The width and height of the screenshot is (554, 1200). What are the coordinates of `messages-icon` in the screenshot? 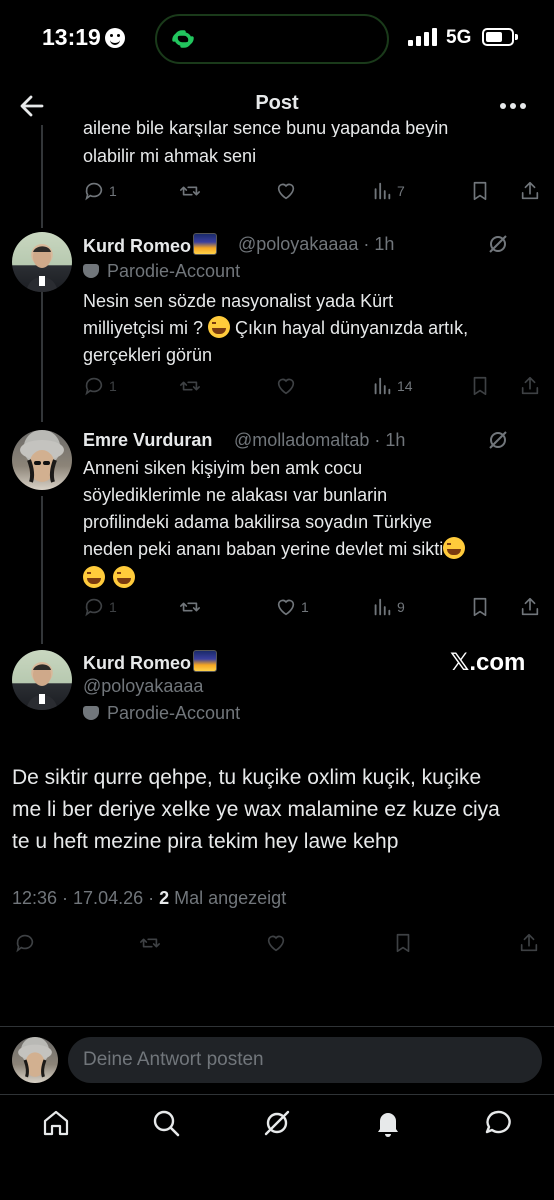 It's located at (498, 1123).